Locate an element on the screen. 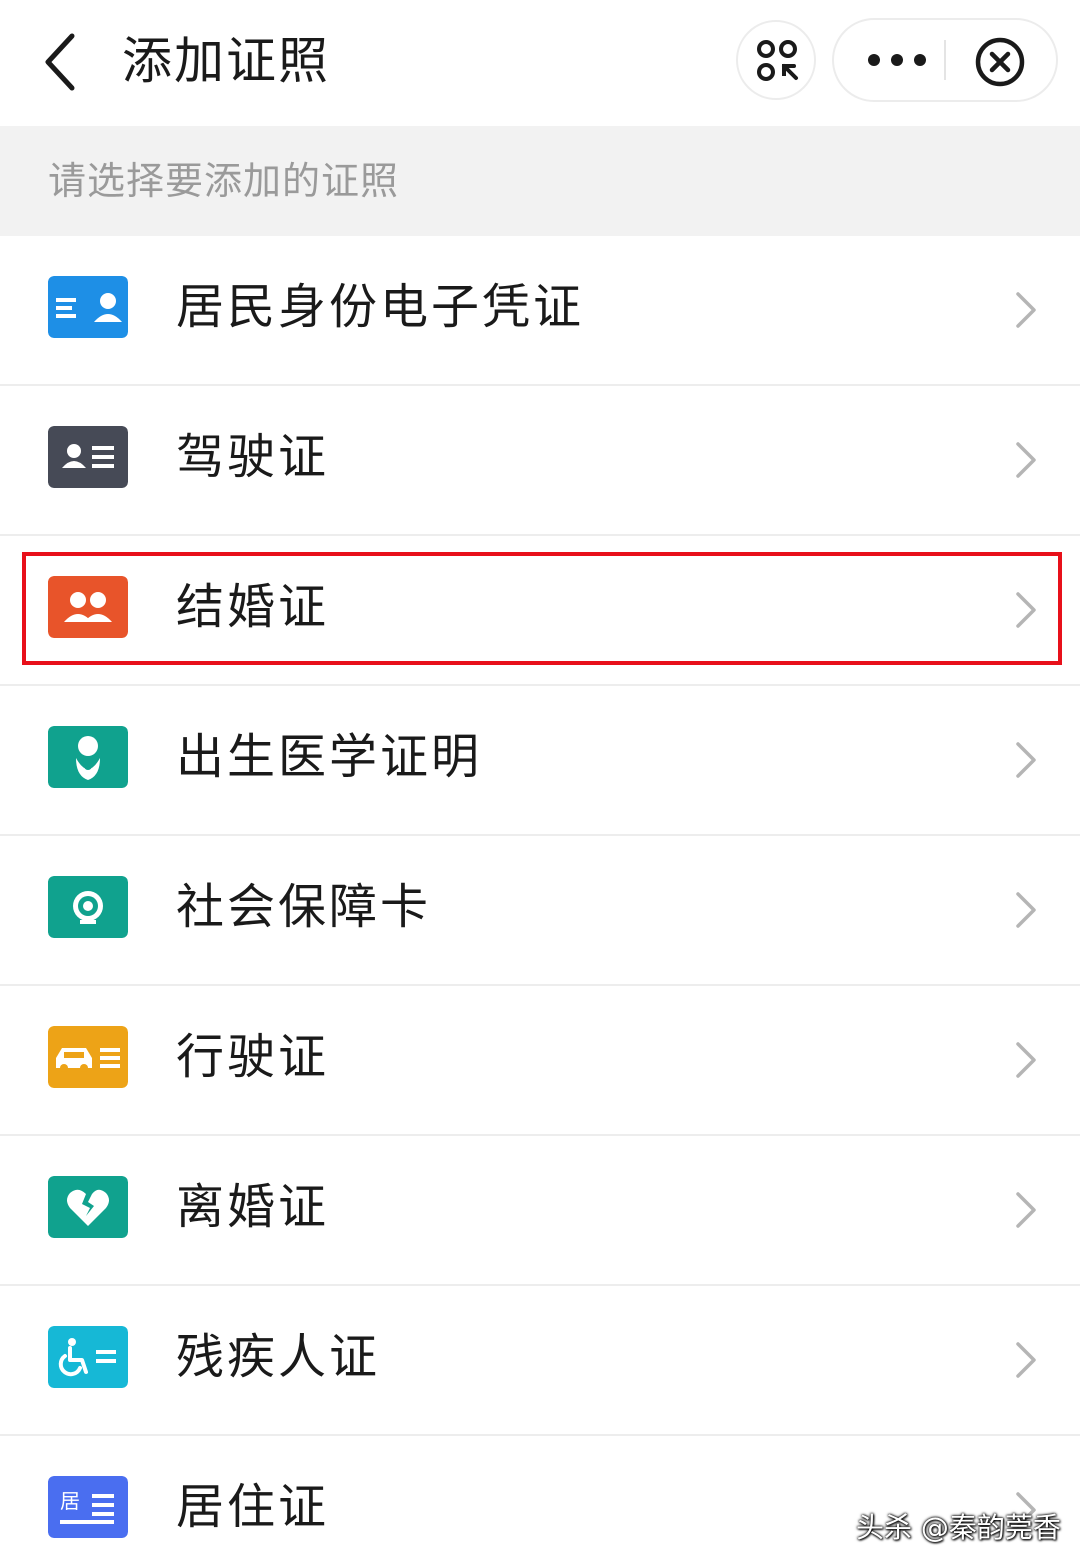 The height and width of the screenshot is (1566, 1080). chevron-left-icon is located at coordinates (60, 62).